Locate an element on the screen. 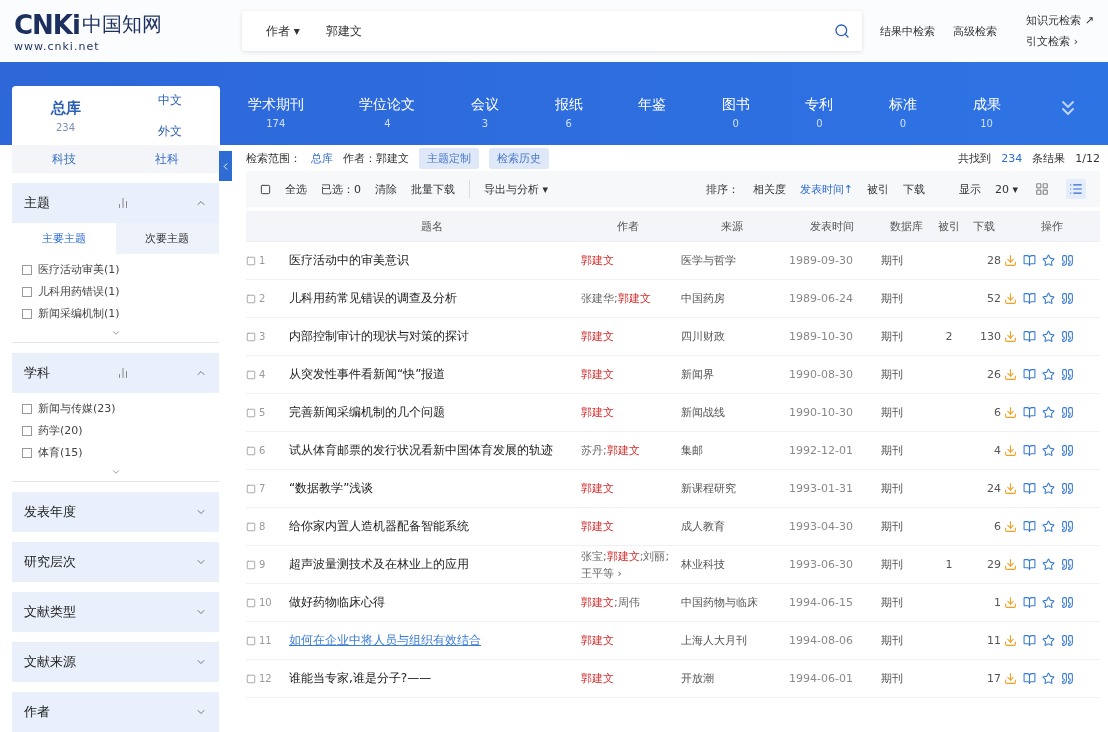 Image resolution: width=1108 pixels, height=732 pixels. article-title: 做好药物临床心得 is located at coordinates (432, 602).